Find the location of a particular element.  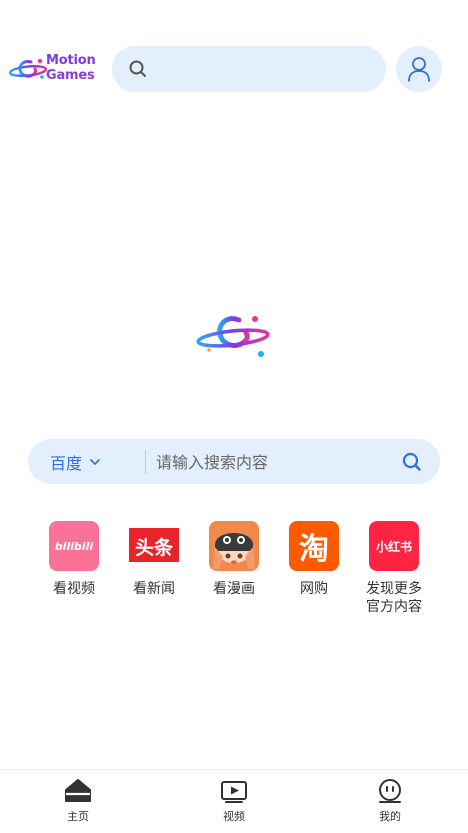

profile-button is located at coordinates (419, 69).